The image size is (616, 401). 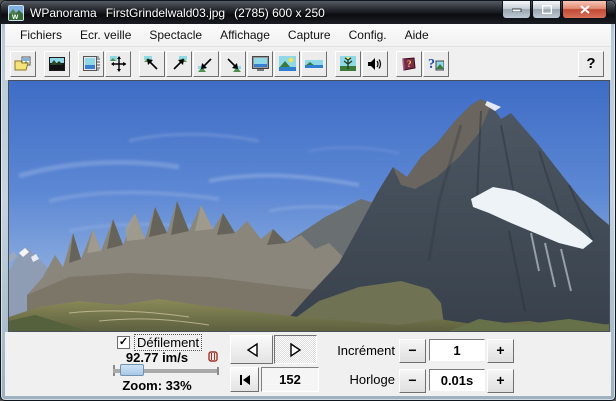 I want to click on zoom-value: Zoom: 33%, so click(x=157, y=385).